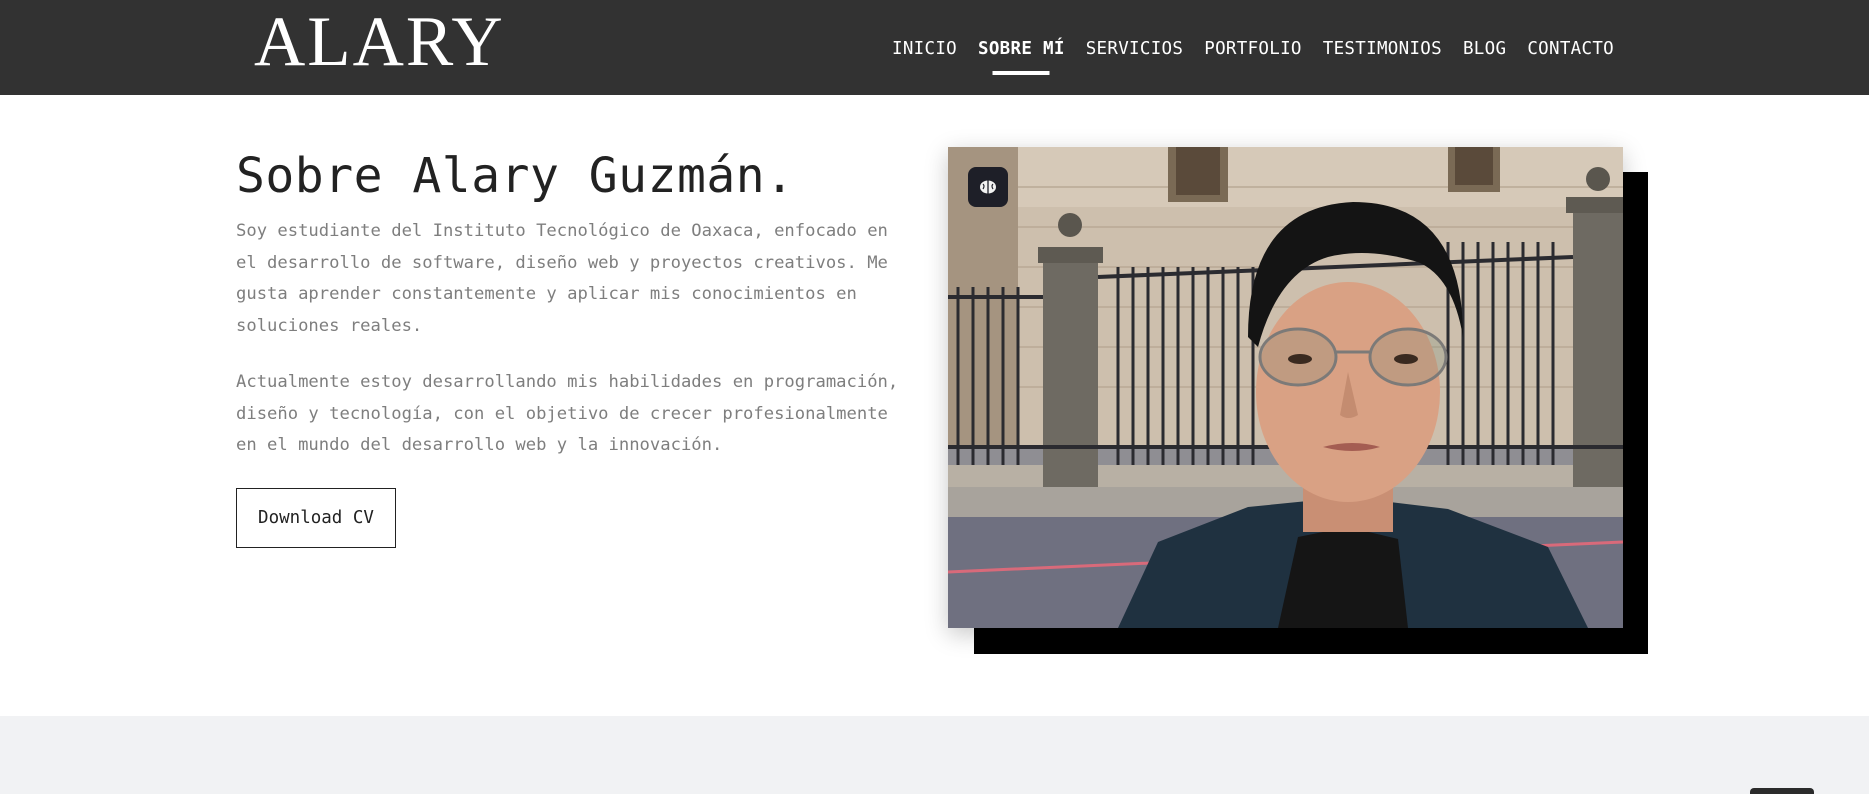 This screenshot has height=794, width=1869. I want to click on nav-blog: BLOG, so click(1484, 48).